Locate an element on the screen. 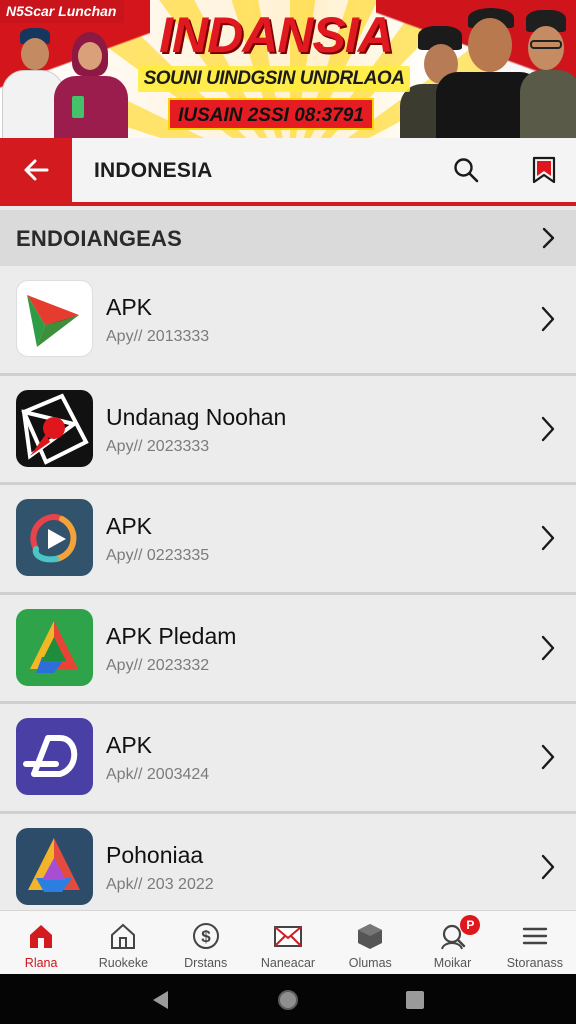 This screenshot has width=576, height=1024. nav-label: Rlana is located at coordinates (41, 963).